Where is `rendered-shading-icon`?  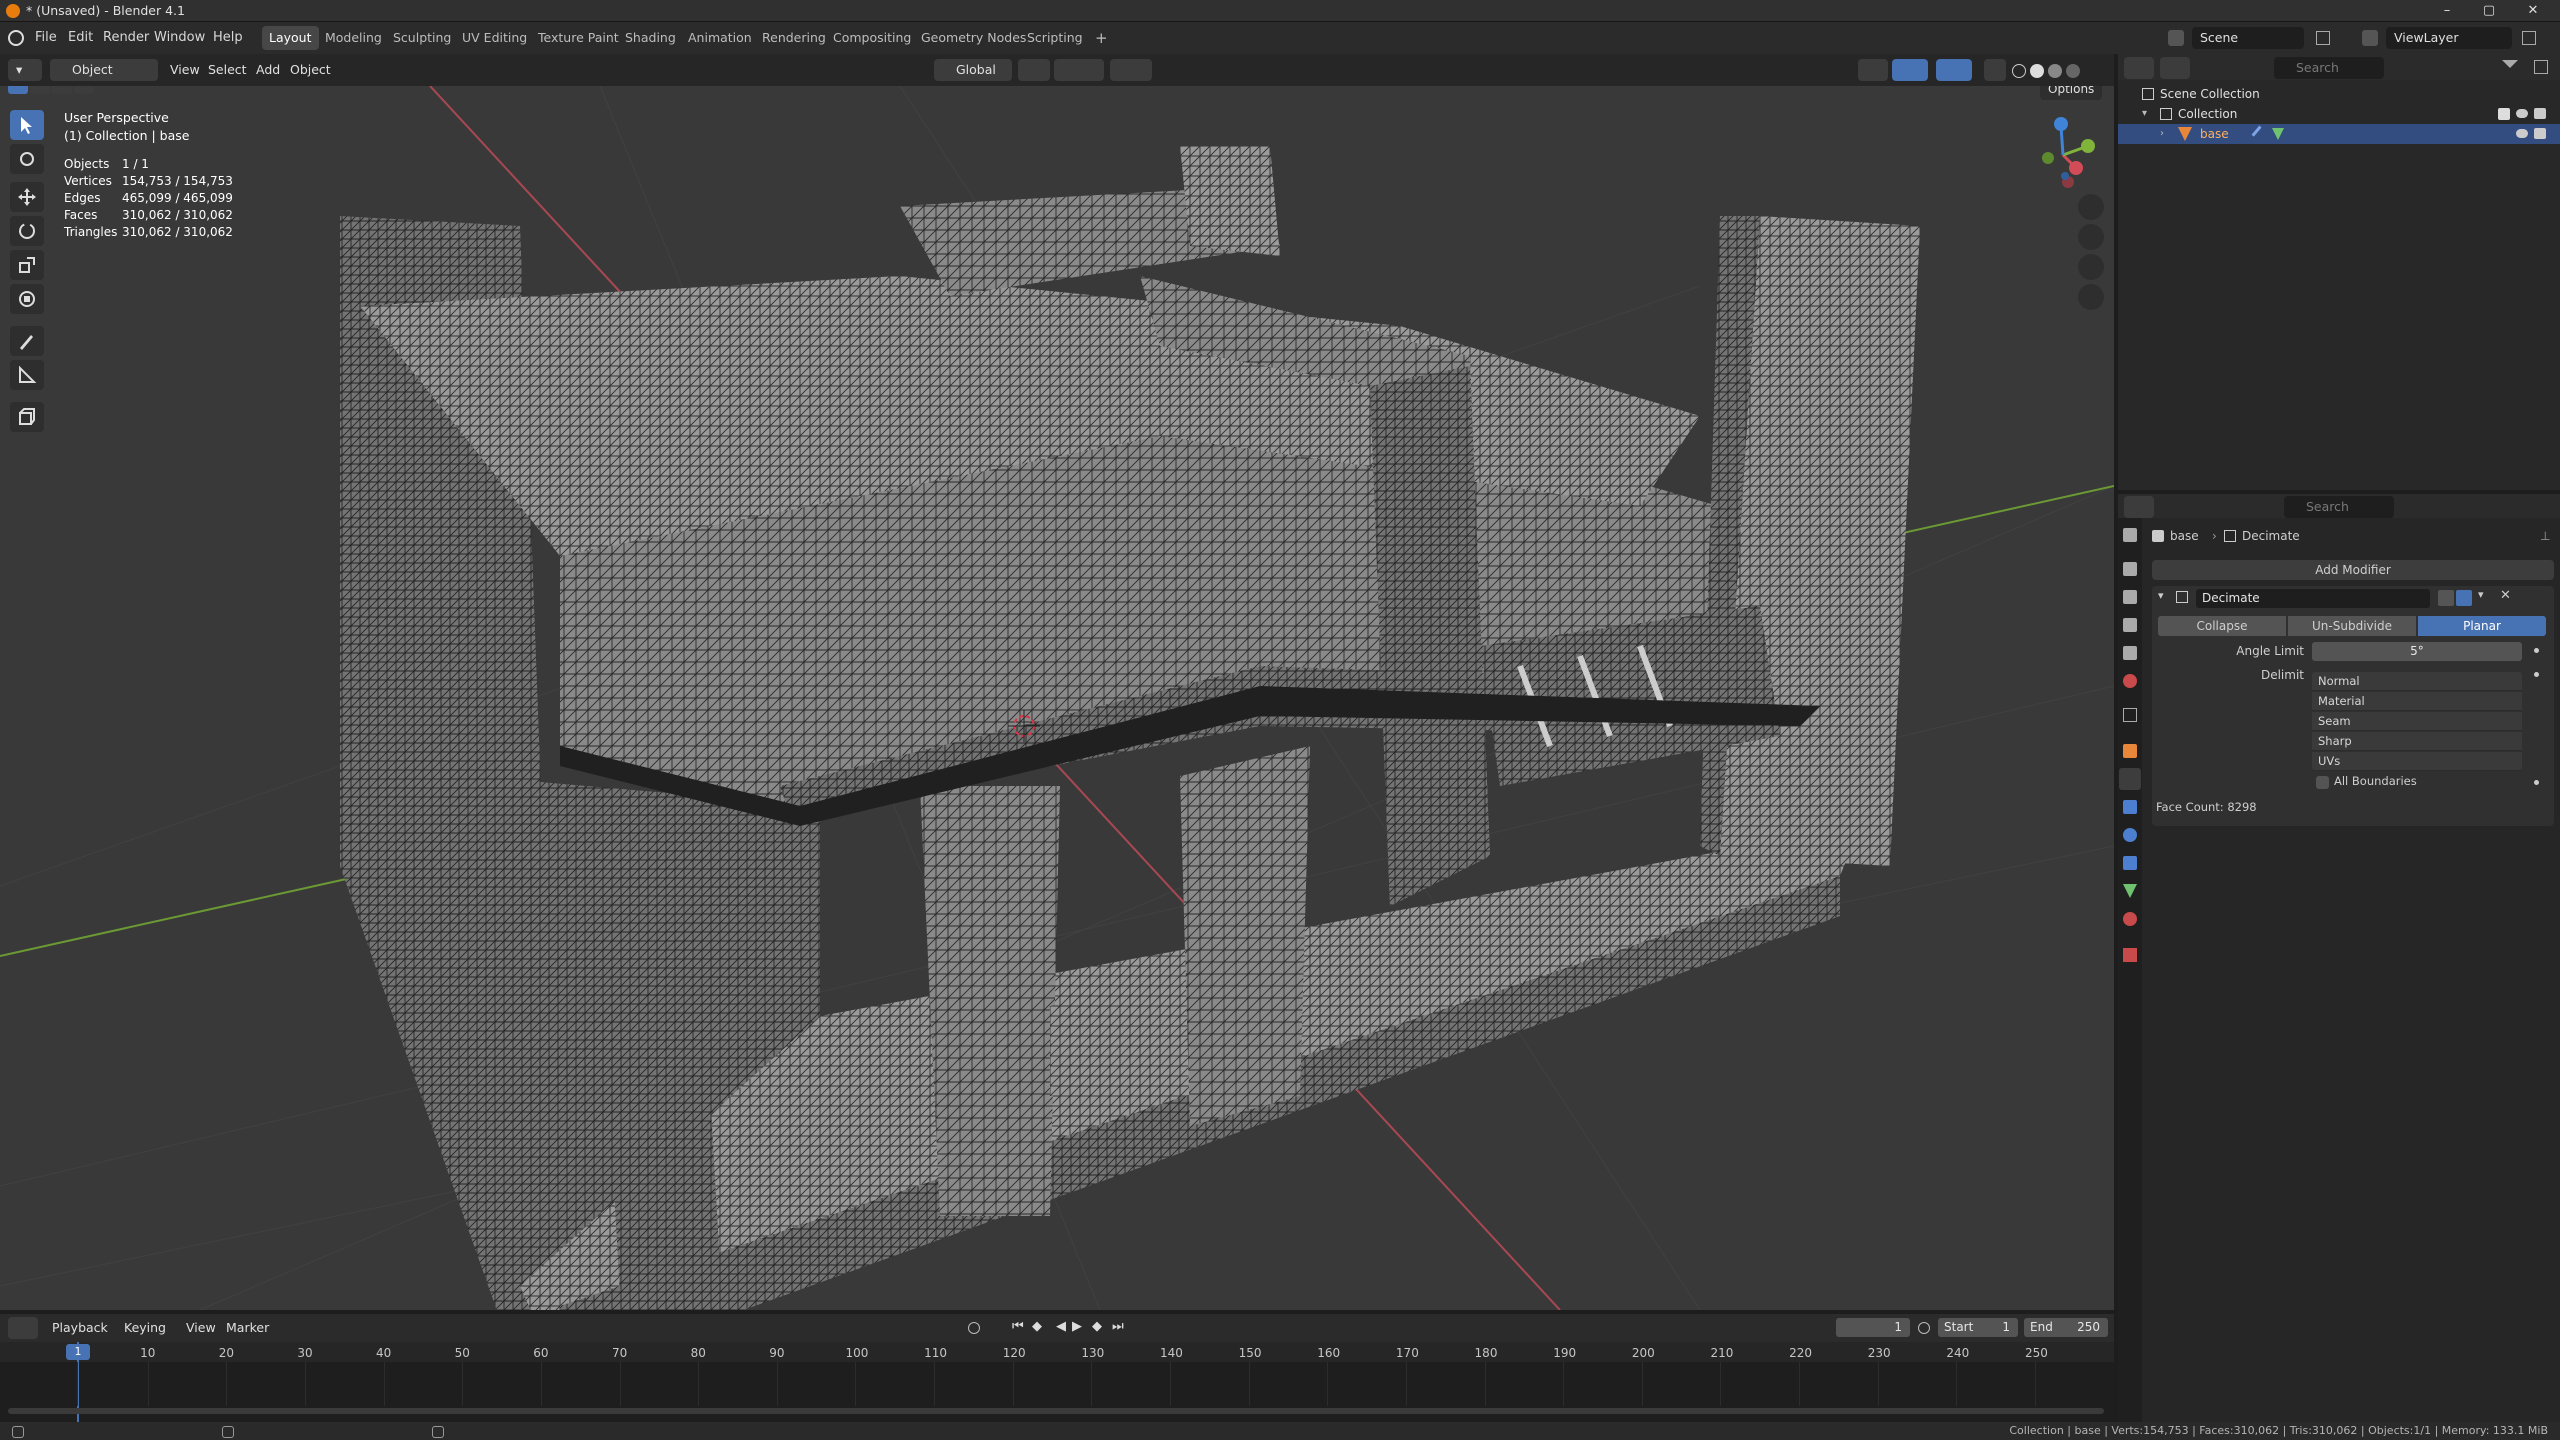
rendered-shading-icon is located at coordinates (2073, 71).